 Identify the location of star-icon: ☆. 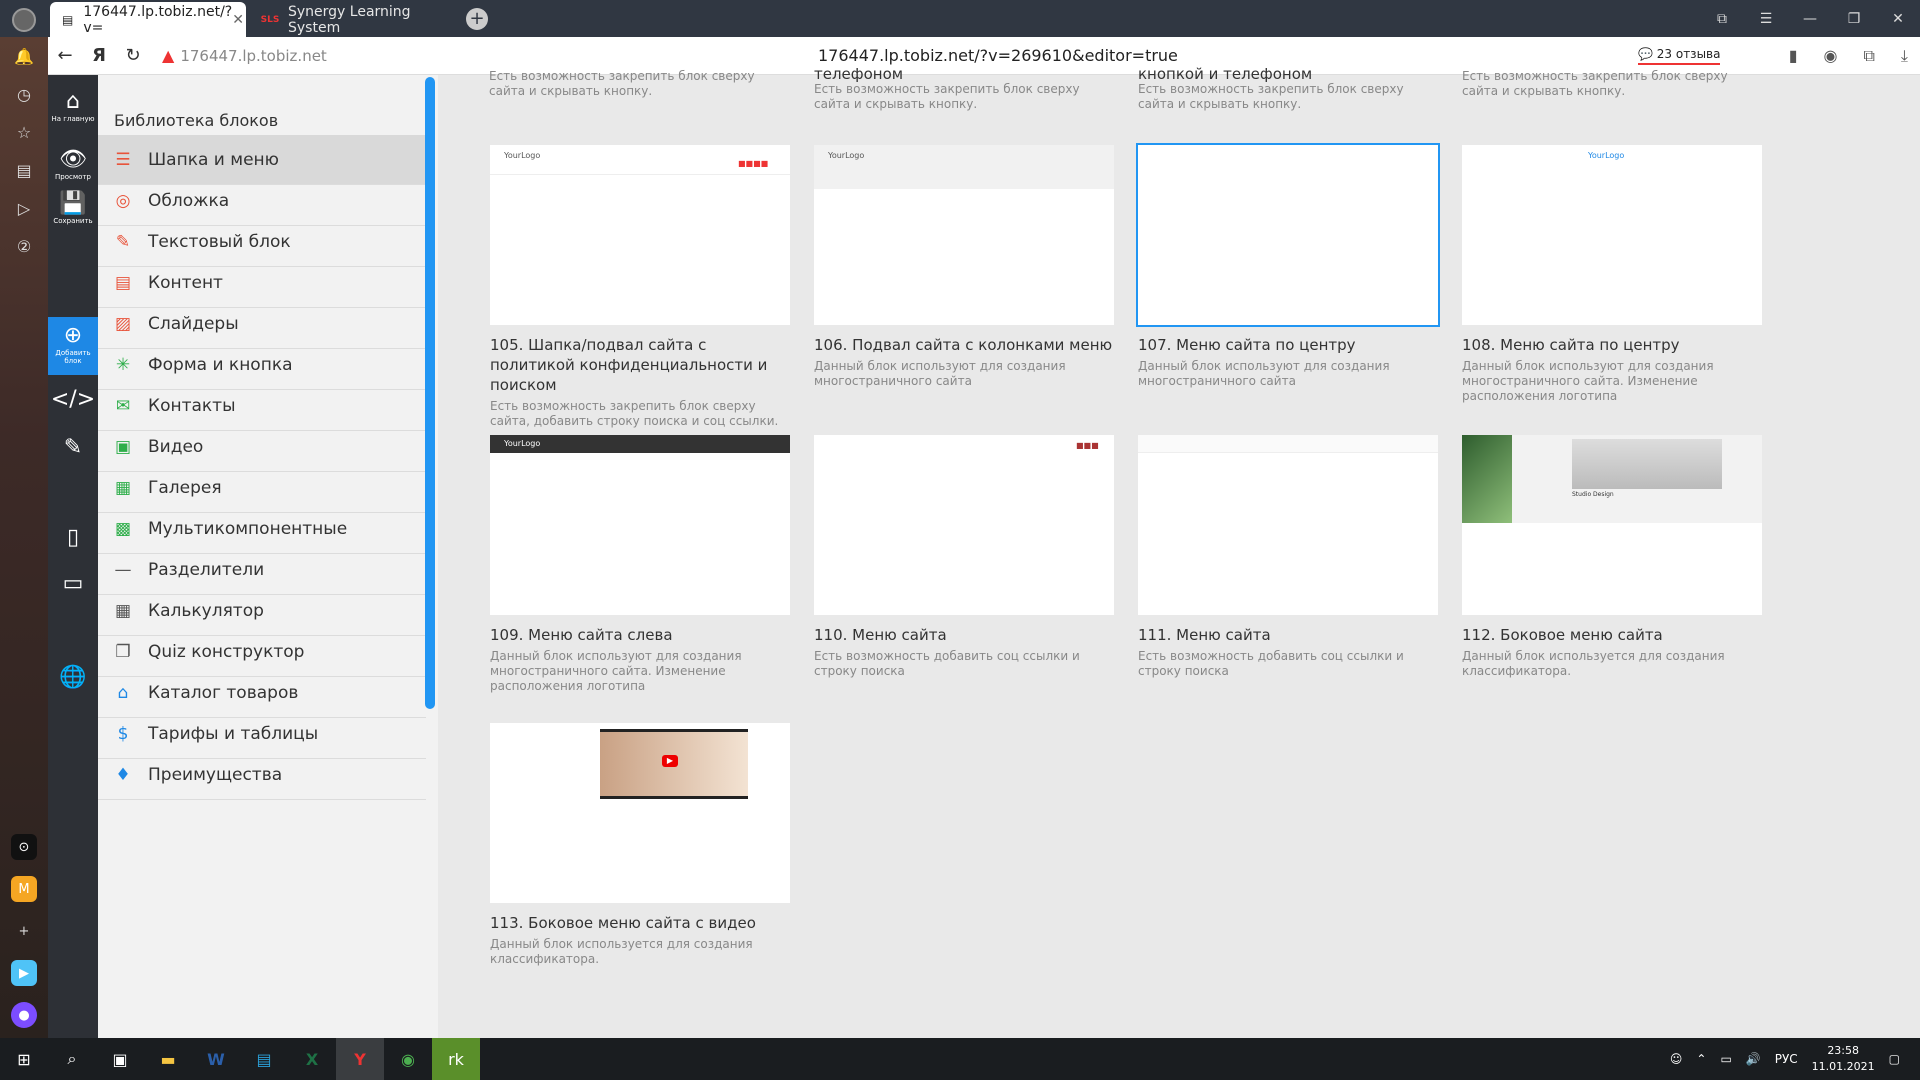
(24, 133).